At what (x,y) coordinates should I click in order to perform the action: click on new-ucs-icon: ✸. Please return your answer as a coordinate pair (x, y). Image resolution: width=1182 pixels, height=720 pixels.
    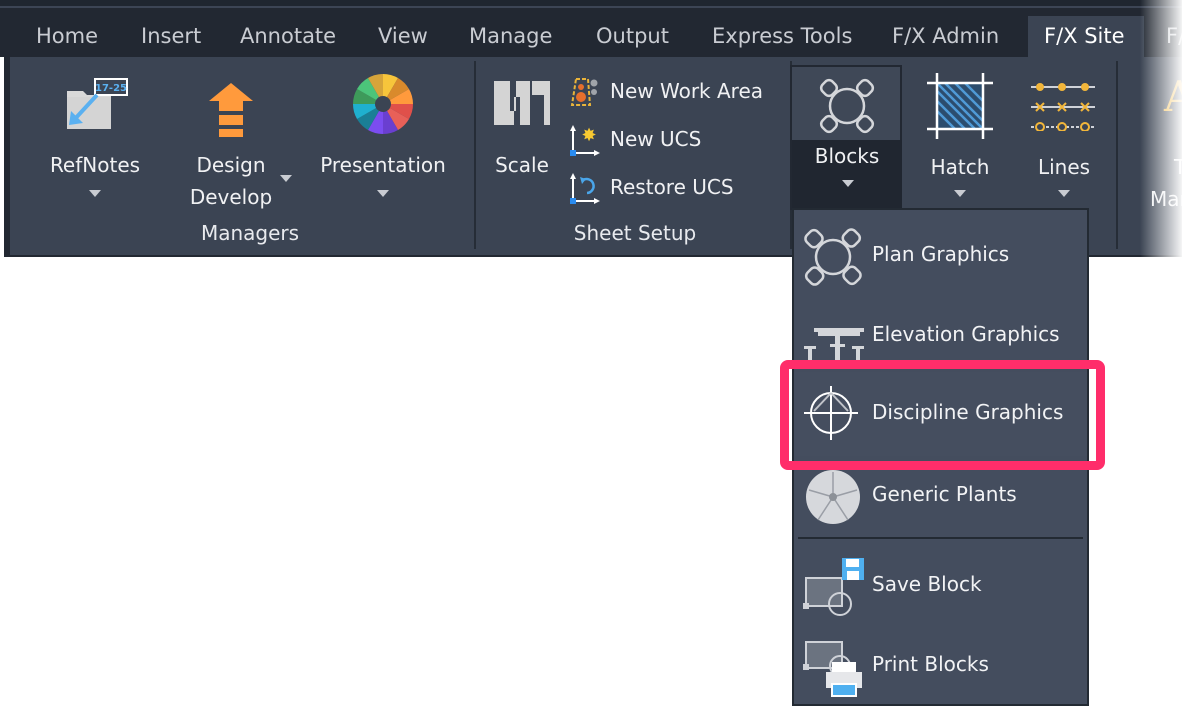
    Looking at the image, I should click on (585, 140).